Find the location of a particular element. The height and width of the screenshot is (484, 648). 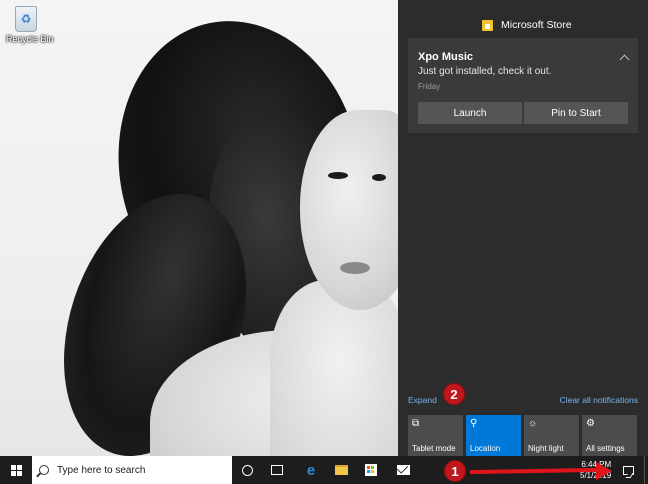

notification-title: Xpo Music is located at coordinates (446, 57).